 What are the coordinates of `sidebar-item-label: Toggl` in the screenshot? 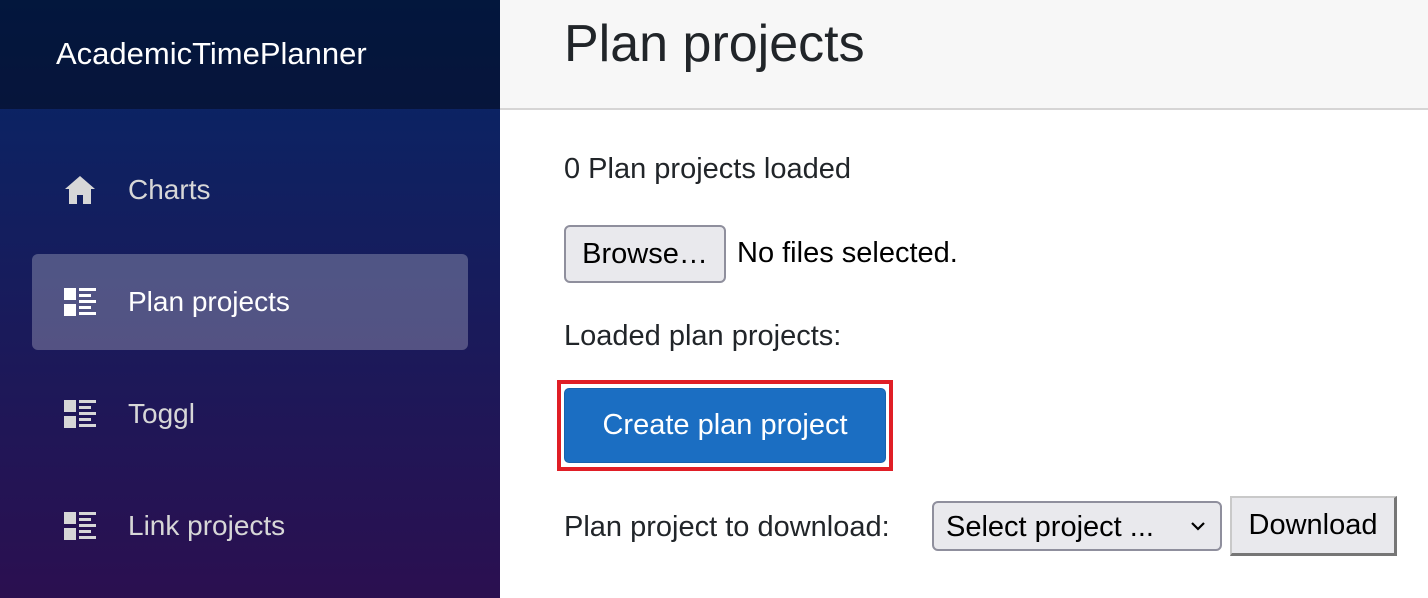 It's located at (161, 413).